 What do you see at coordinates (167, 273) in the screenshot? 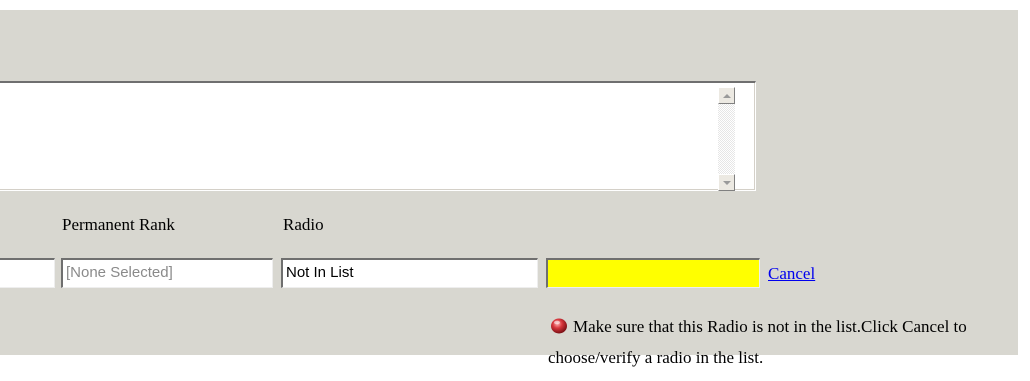
I see `permanent-rank-select: [None Selected]` at bounding box center [167, 273].